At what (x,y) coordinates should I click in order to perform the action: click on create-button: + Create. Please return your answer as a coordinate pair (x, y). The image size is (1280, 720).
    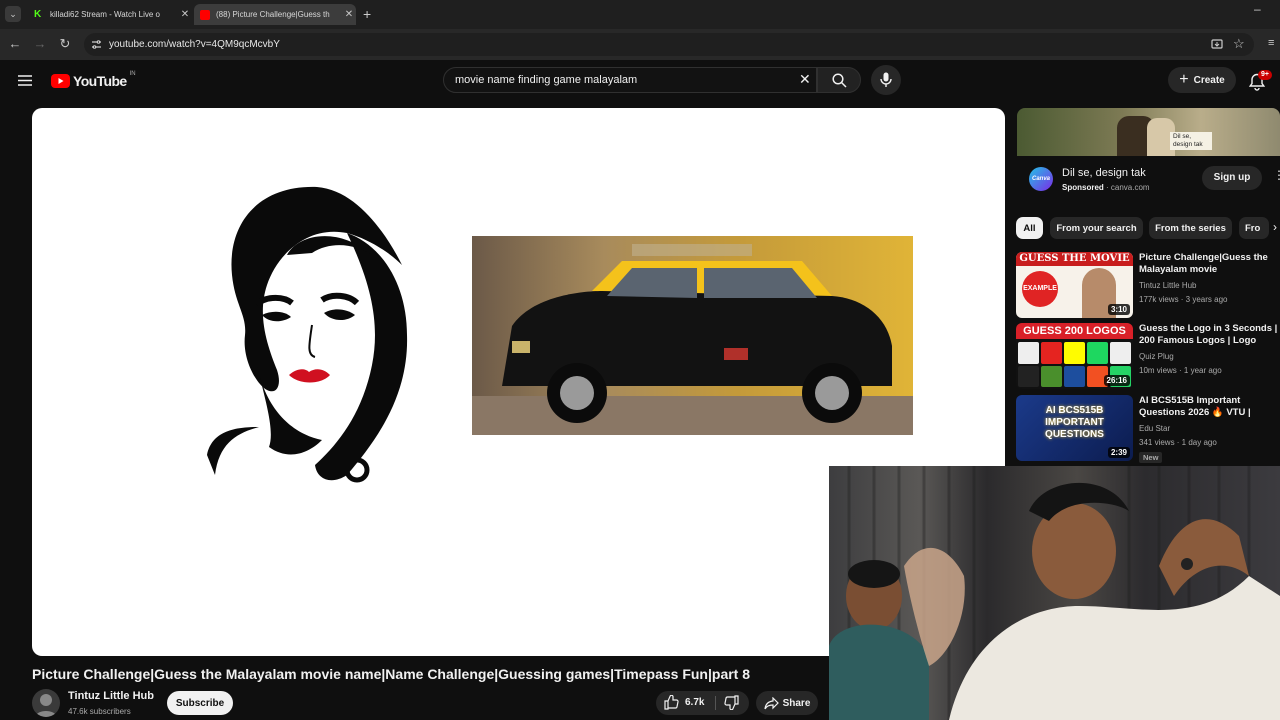
    Looking at the image, I should click on (1202, 80).